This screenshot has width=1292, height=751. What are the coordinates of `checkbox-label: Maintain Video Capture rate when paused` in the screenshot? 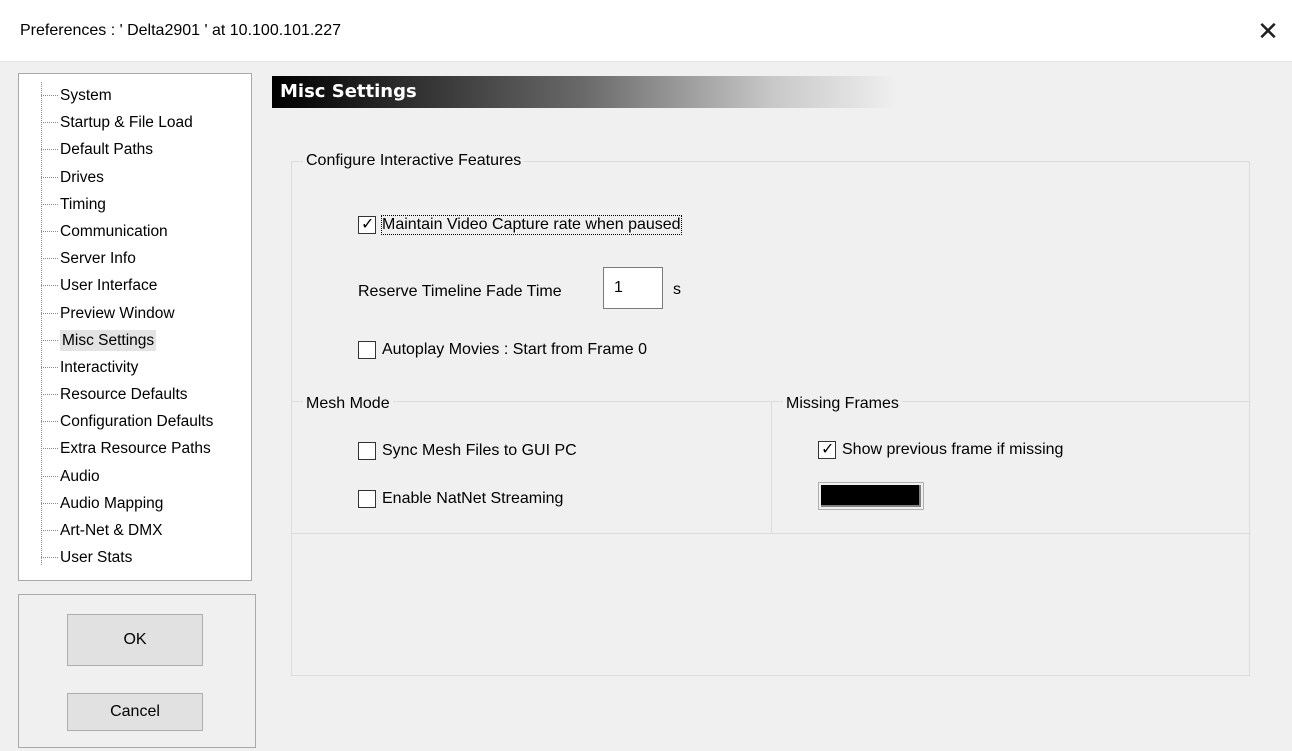 It's located at (531, 225).